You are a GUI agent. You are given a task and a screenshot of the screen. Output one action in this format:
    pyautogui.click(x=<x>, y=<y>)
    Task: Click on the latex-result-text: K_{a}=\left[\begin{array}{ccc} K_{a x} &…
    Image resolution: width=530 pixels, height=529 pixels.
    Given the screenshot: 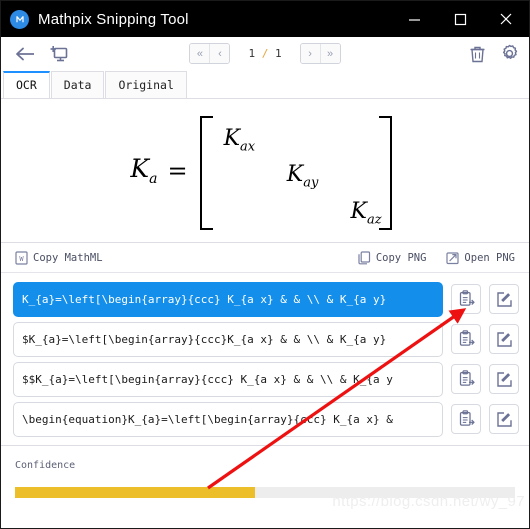 What is the action you would take?
    pyautogui.click(x=228, y=299)
    